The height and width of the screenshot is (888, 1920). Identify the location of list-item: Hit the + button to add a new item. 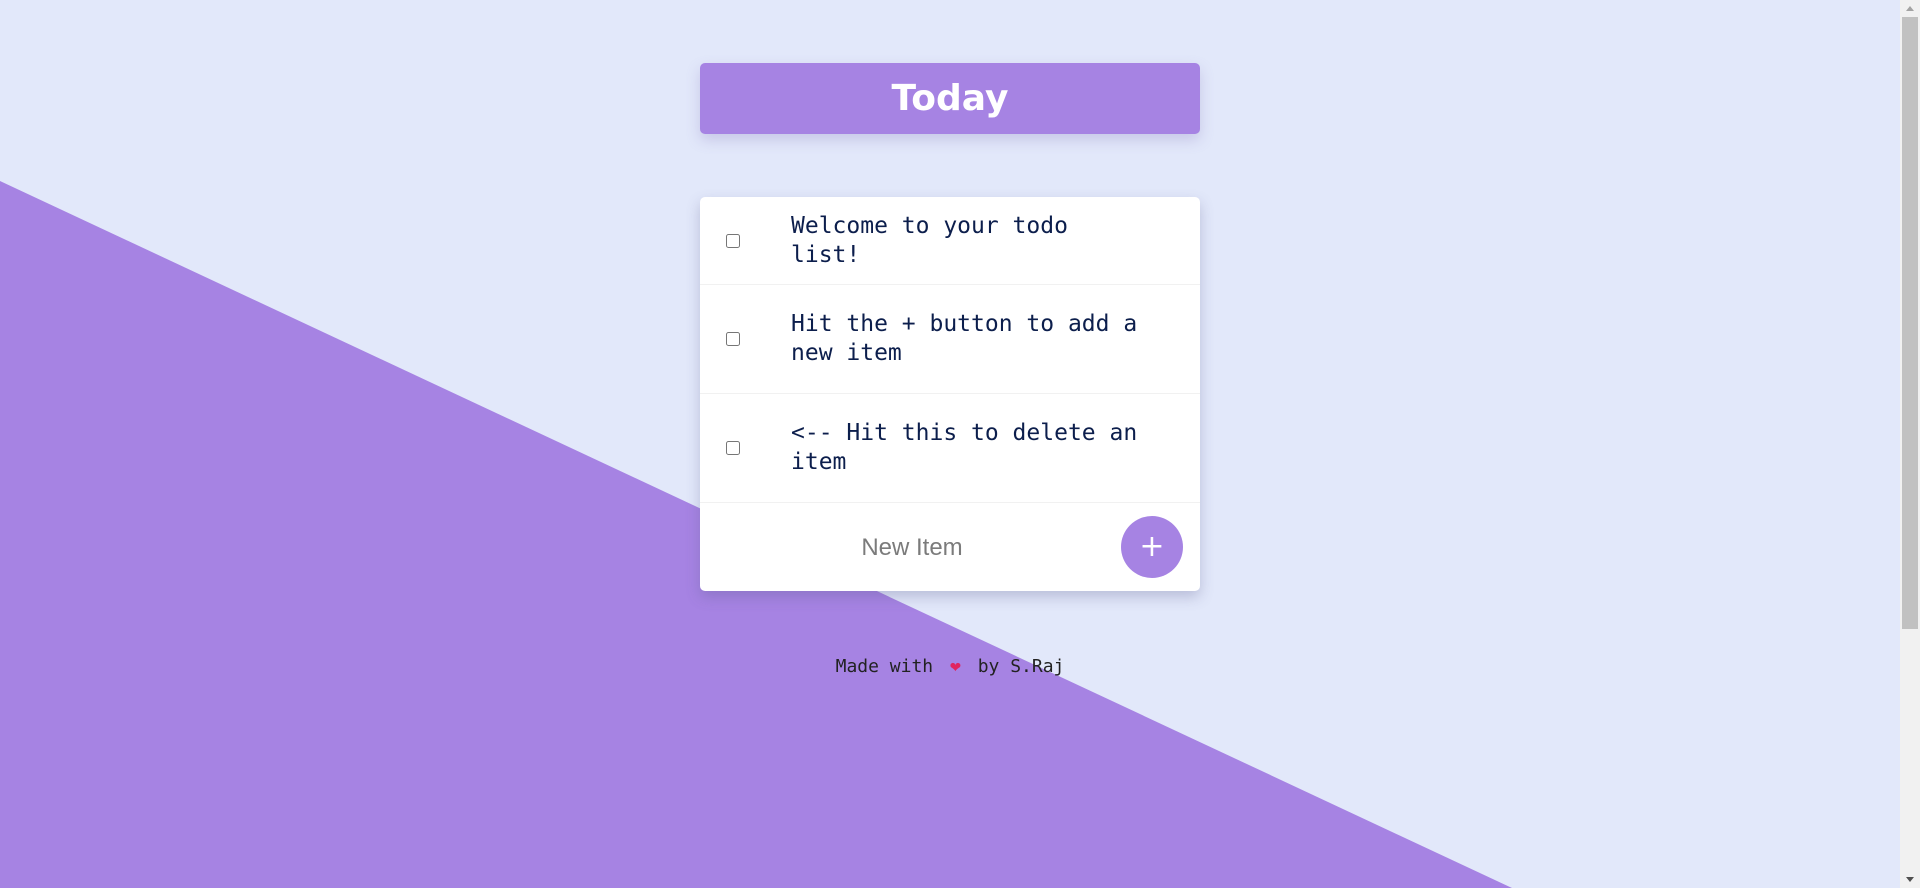
(950, 339).